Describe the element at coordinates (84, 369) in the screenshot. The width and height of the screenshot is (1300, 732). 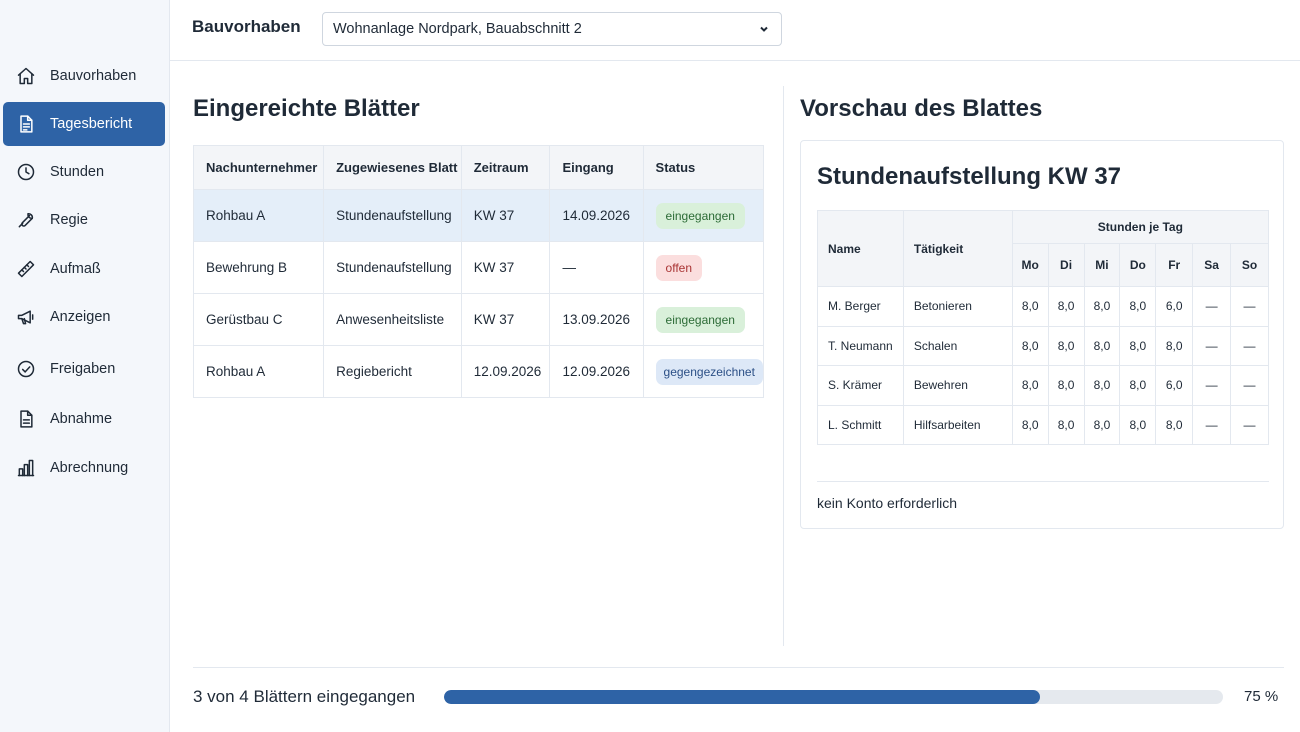
I see `sidebar-item-freigaben: Freigaben` at that location.